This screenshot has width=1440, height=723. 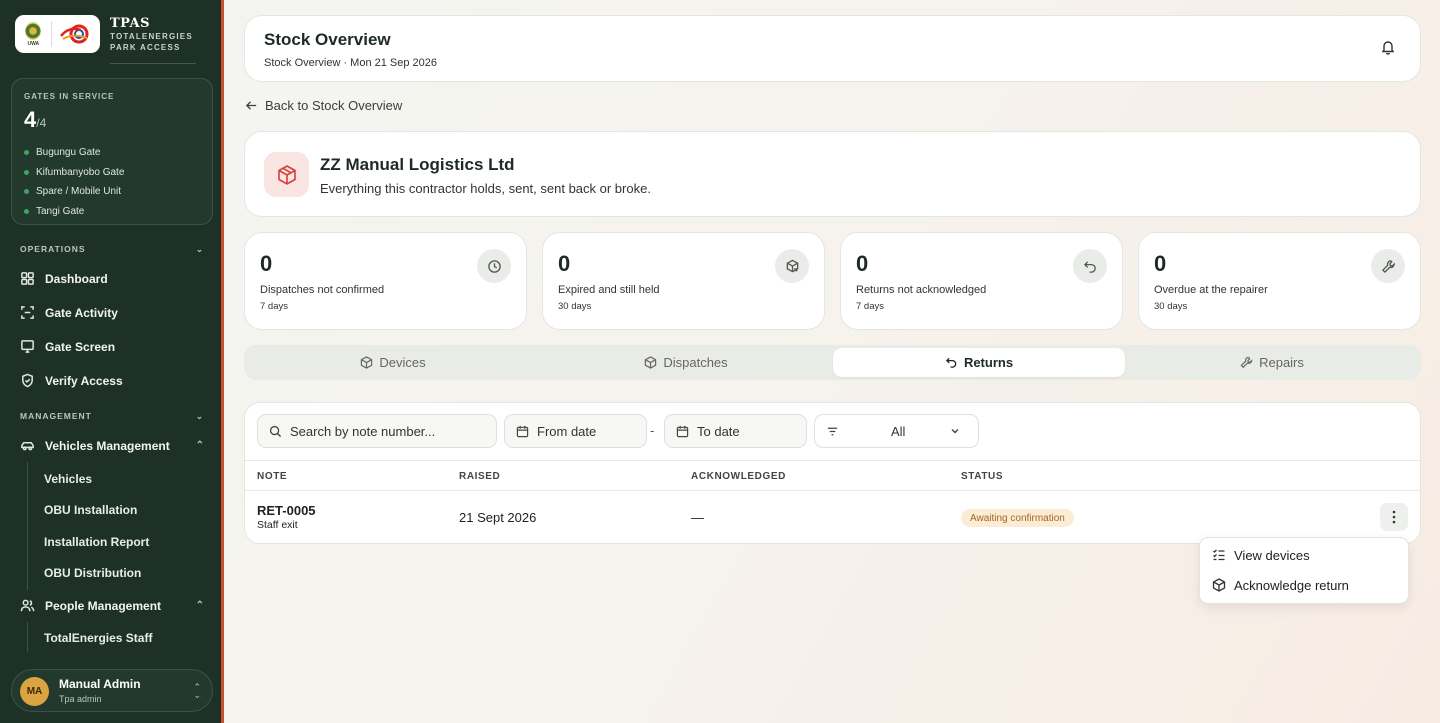 I want to click on monitor-icon, so click(x=27, y=346).